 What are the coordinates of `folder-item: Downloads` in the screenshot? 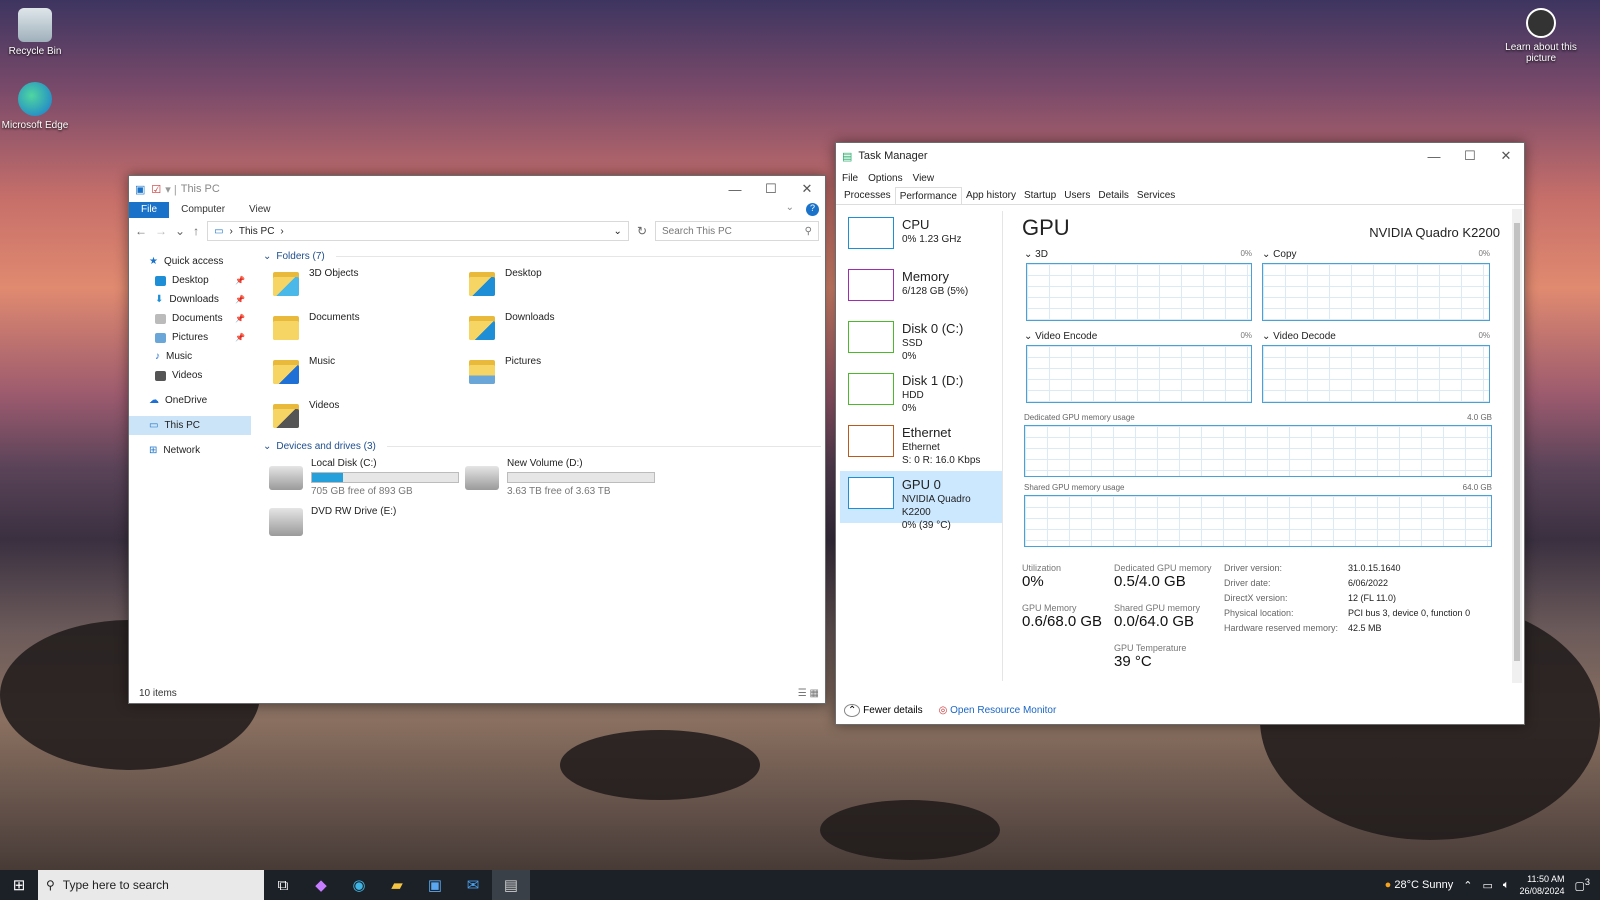 It's located at (510, 327).